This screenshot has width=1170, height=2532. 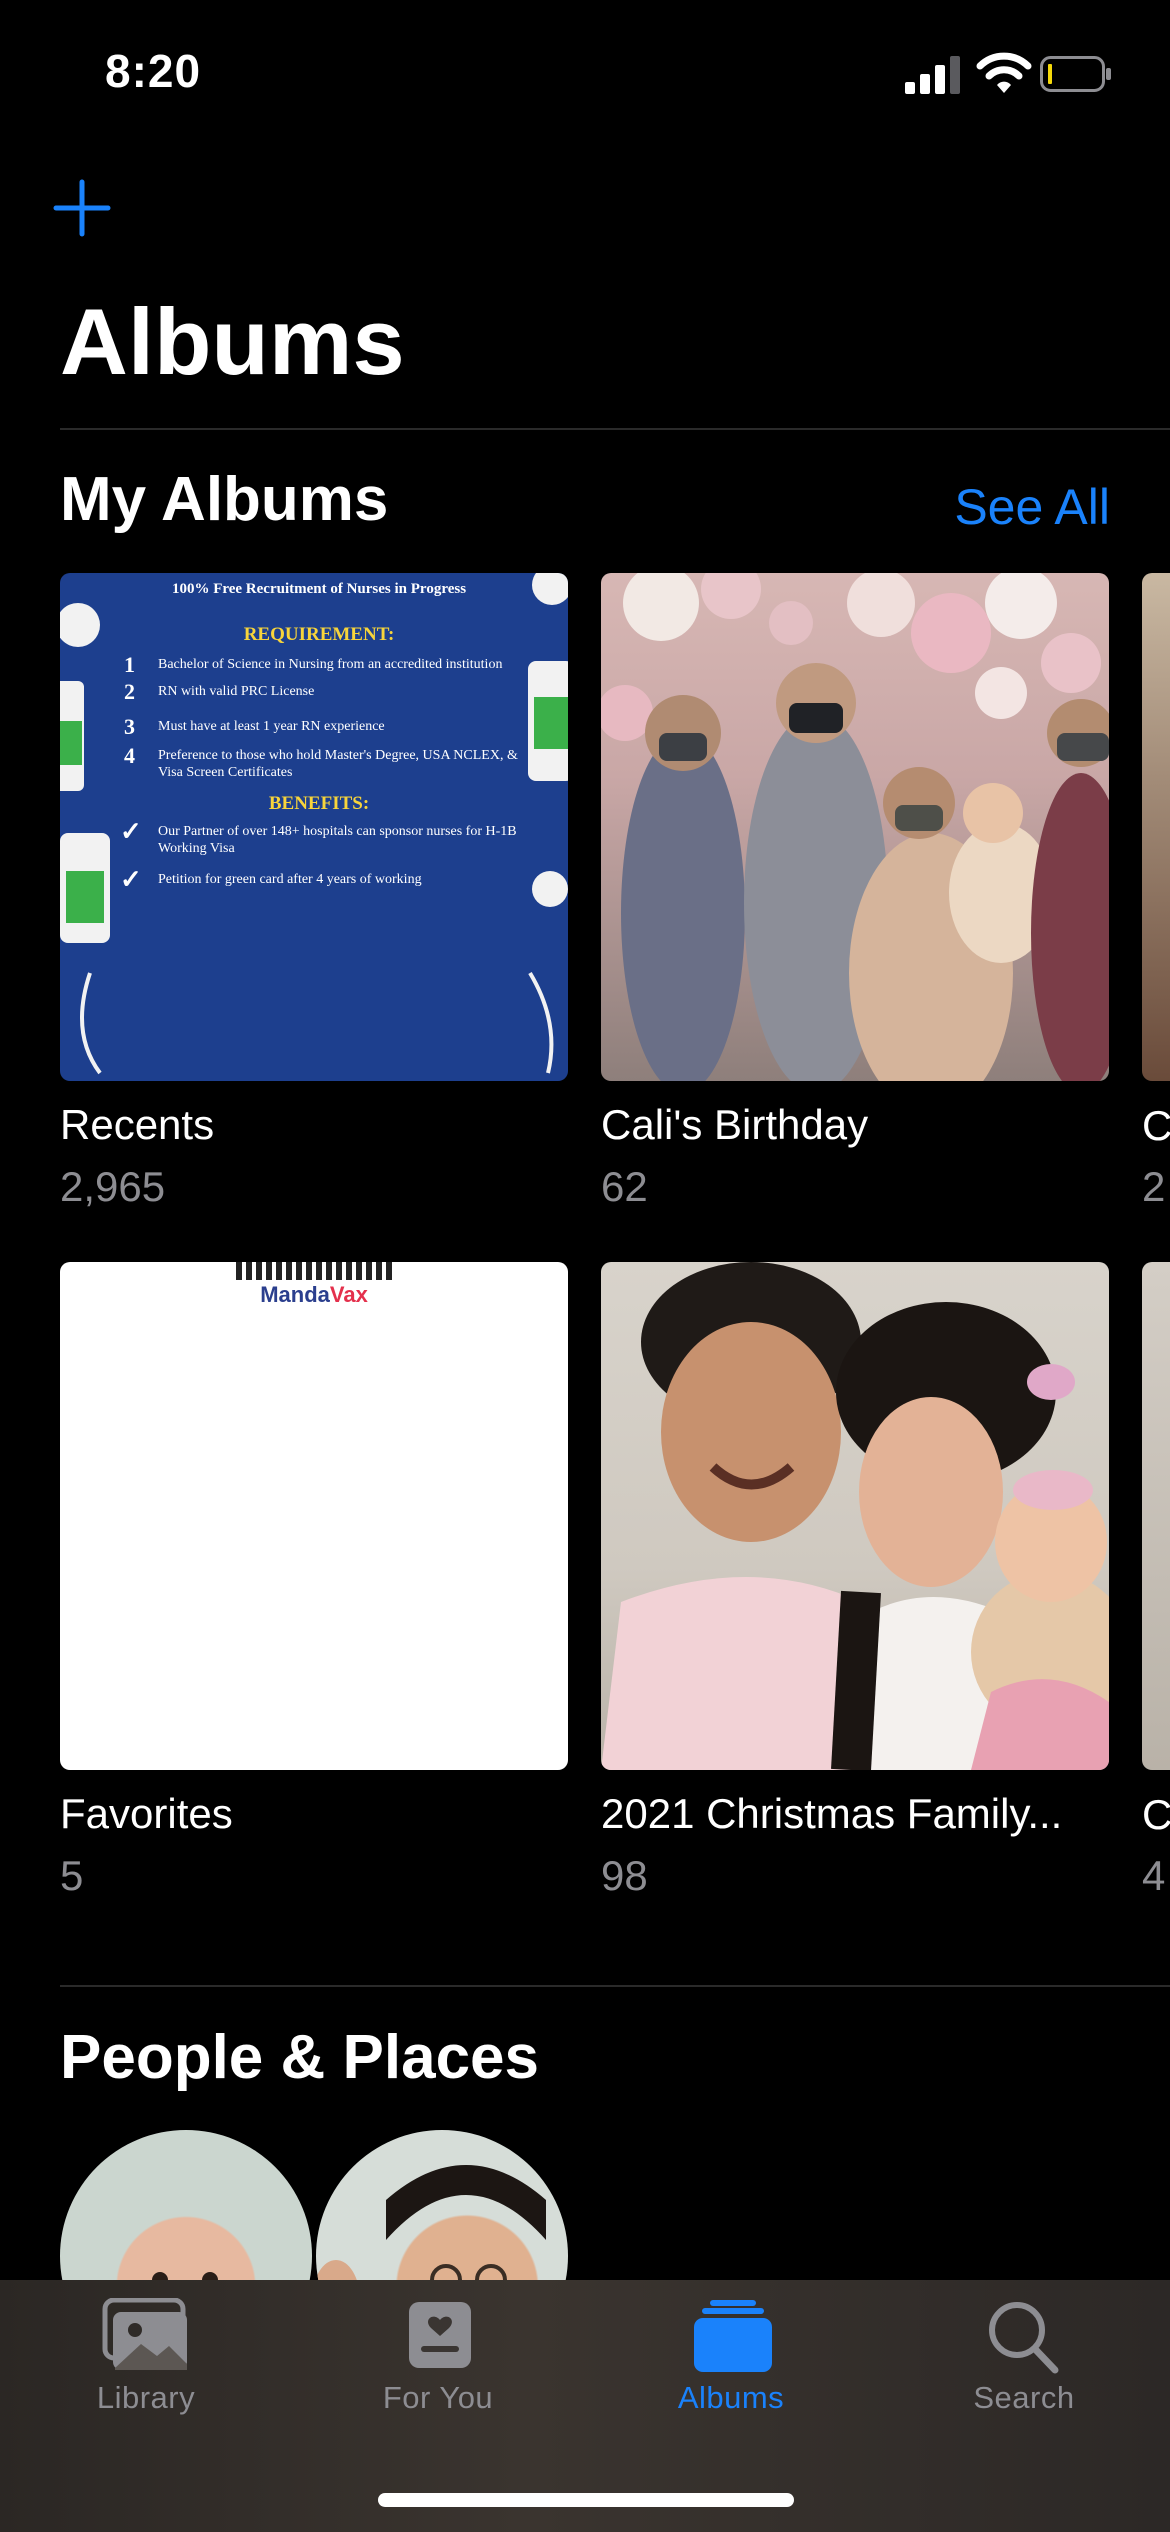 What do you see at coordinates (254, 726) in the screenshot?
I see `requirement-item: 3 Must have at least 1 year RN experience` at bounding box center [254, 726].